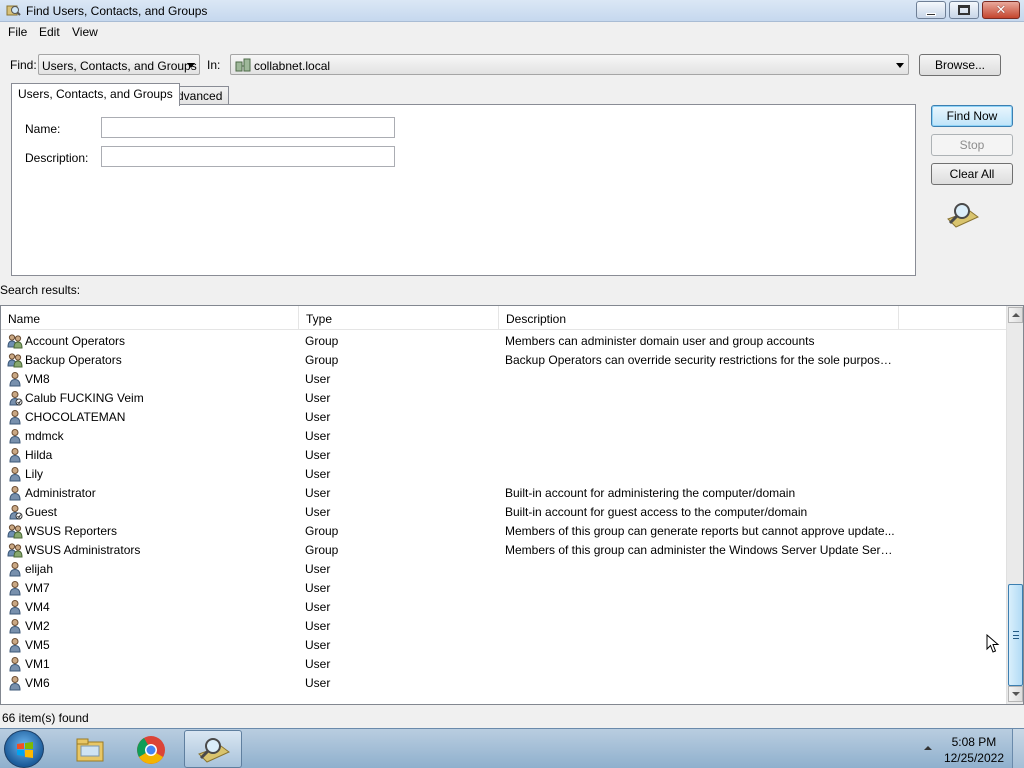 This screenshot has height=768, width=1024. What do you see at coordinates (15, 531) in the screenshot?
I see `group-icon` at bounding box center [15, 531].